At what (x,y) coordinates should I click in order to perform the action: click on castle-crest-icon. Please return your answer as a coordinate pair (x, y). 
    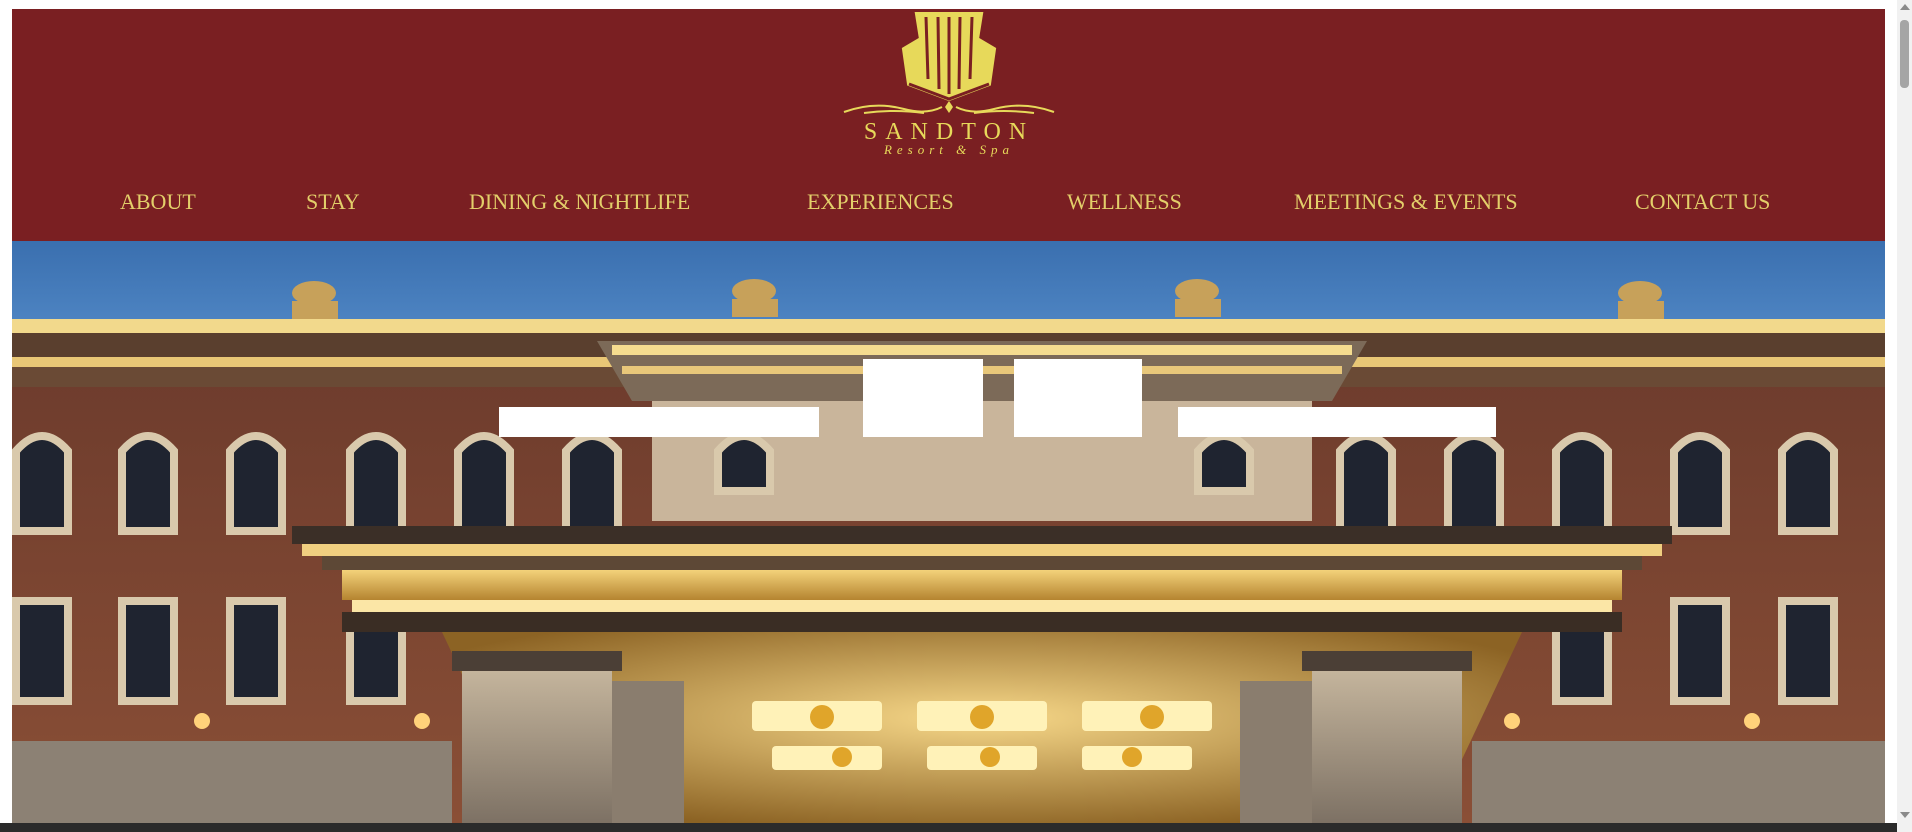
    Looking at the image, I should click on (949, 63).